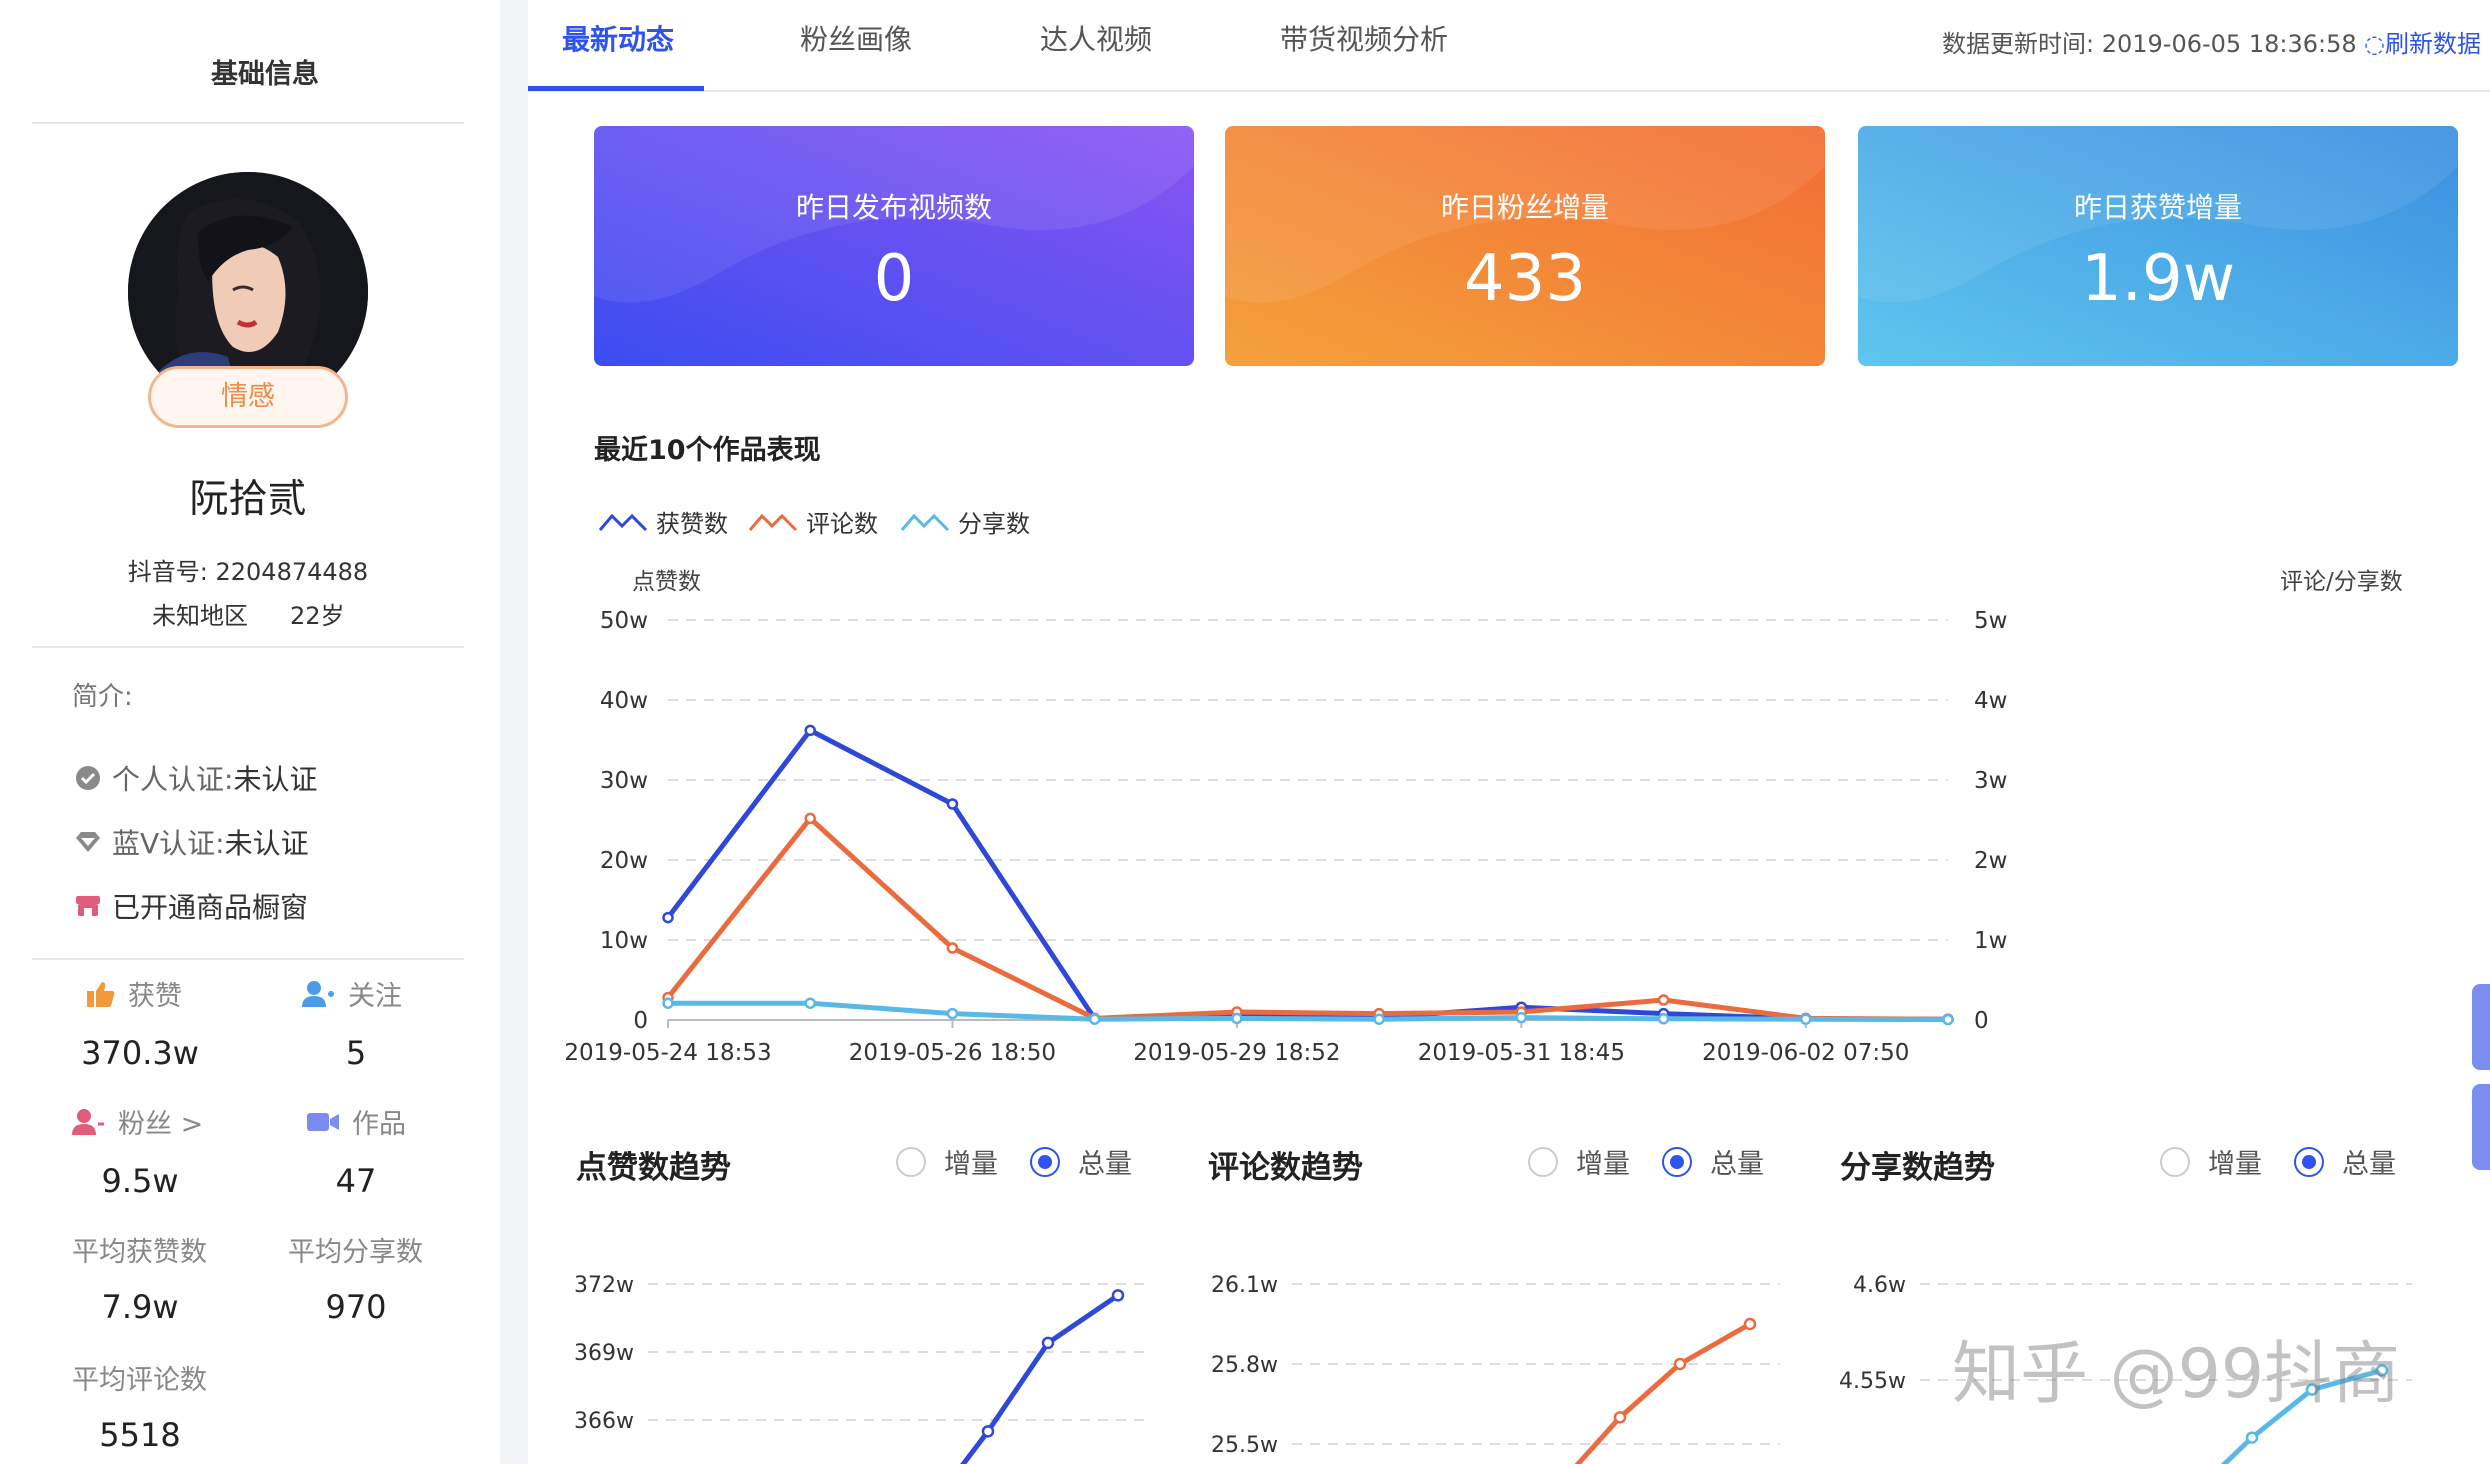 This screenshot has height=1464, width=2490. I want to click on check-circle-icon, so click(88, 778).